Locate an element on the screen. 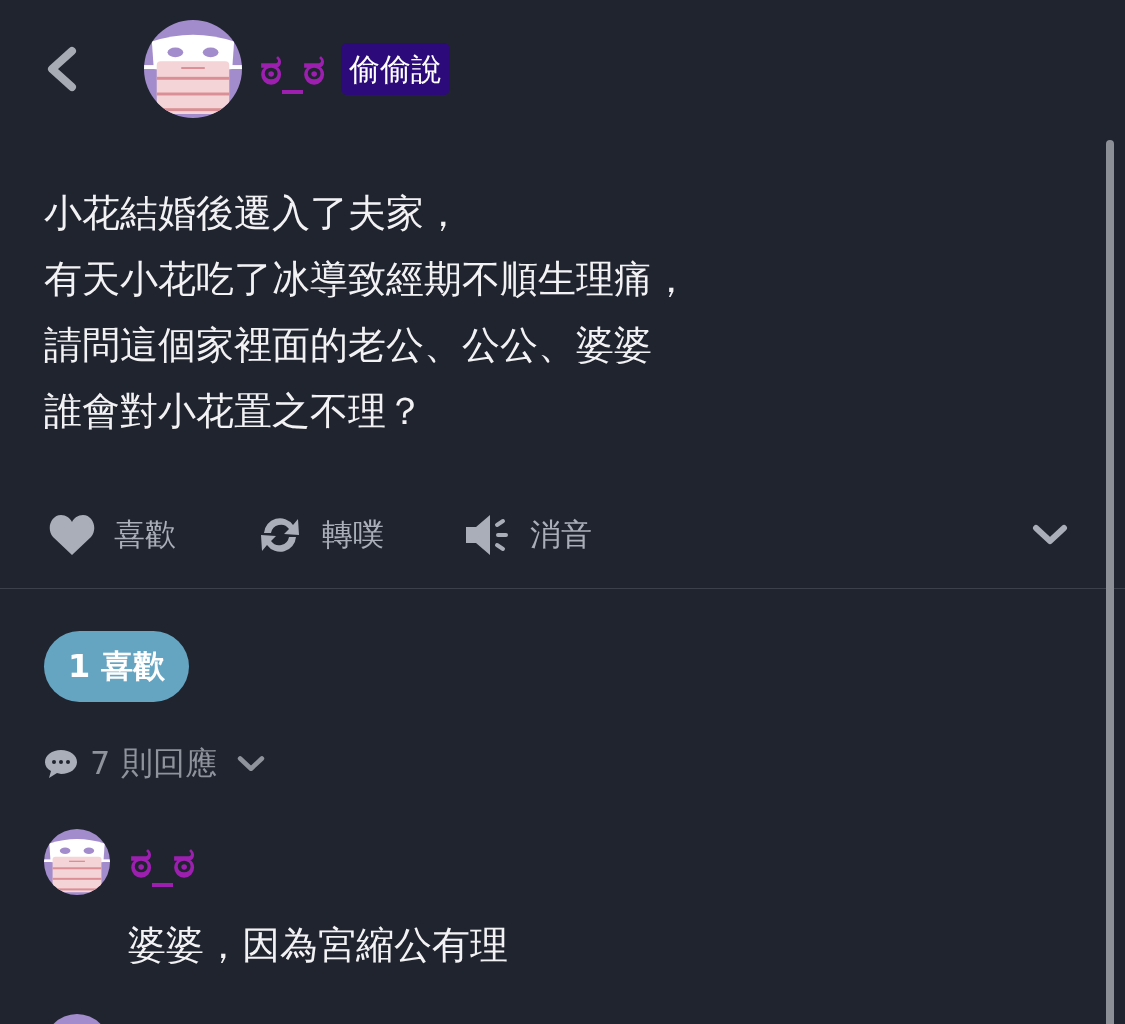  comment-text: 婆婆，因為宮縮公有理 is located at coordinates (318, 945).